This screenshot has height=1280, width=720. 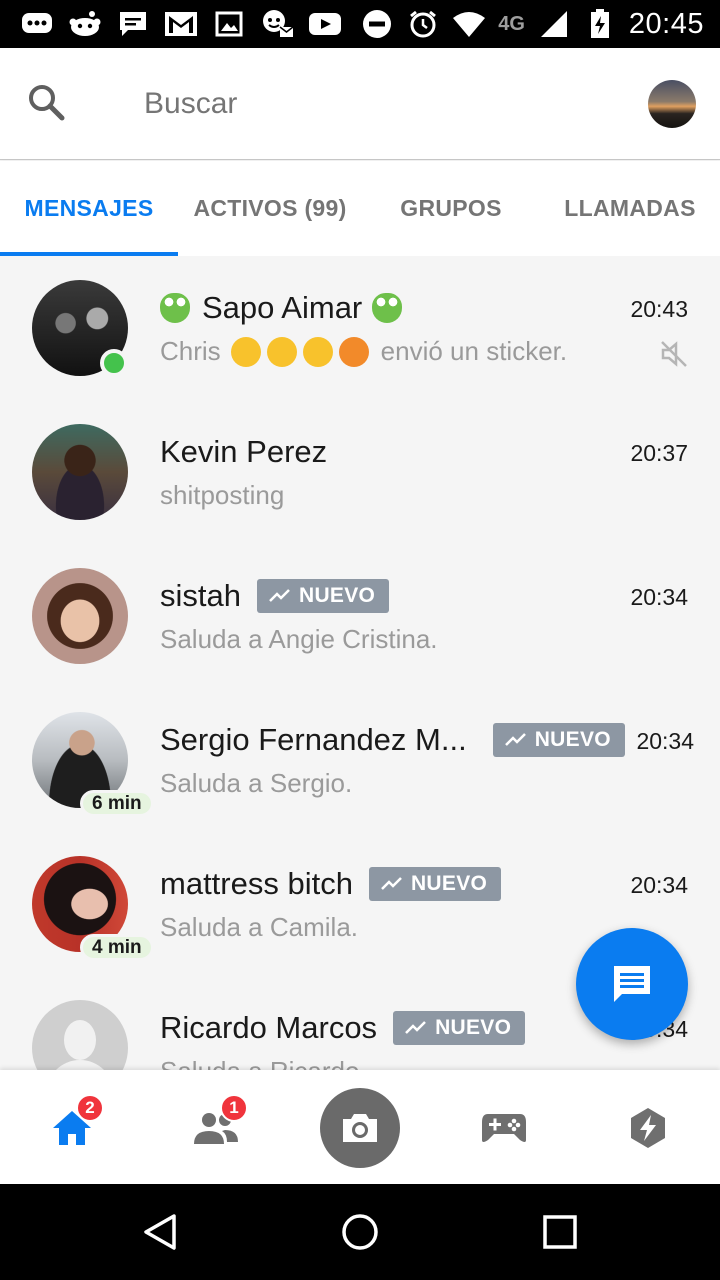 What do you see at coordinates (256, 783) in the screenshot?
I see `message-preview: Saluda a Sergio.` at bounding box center [256, 783].